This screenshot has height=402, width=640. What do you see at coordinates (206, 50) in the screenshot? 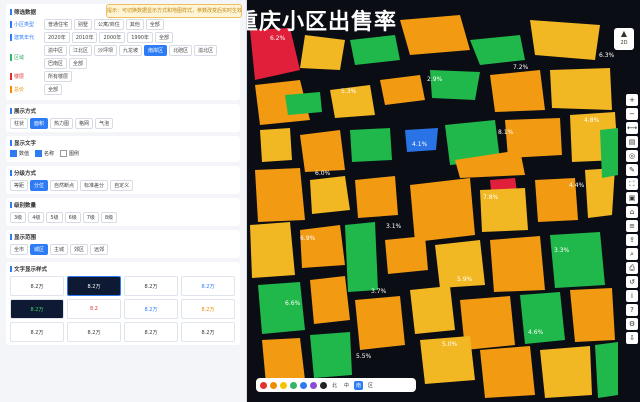
I see `filter-option: 渝北区` at bounding box center [206, 50].